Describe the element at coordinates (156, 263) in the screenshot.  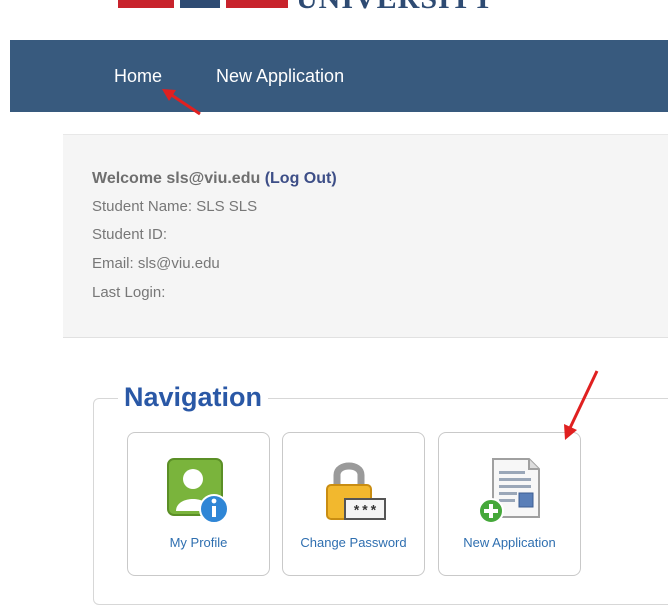
I see `student-email: Email: sls@viu.edu` at that location.